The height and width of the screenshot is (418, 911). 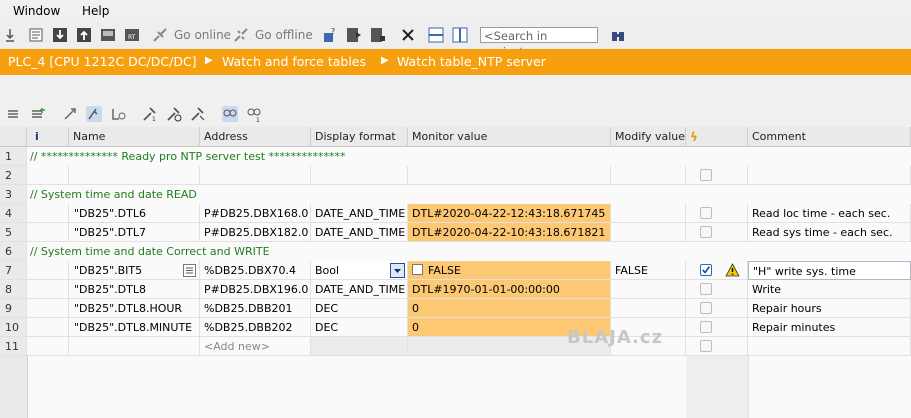 What do you see at coordinates (134, 137) in the screenshot?
I see `header-name: Name` at bounding box center [134, 137].